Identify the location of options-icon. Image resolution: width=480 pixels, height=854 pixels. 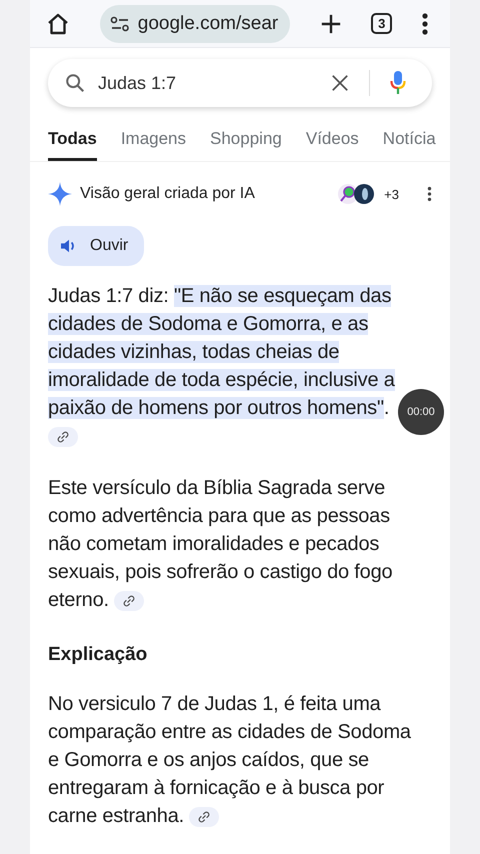
(429, 194).